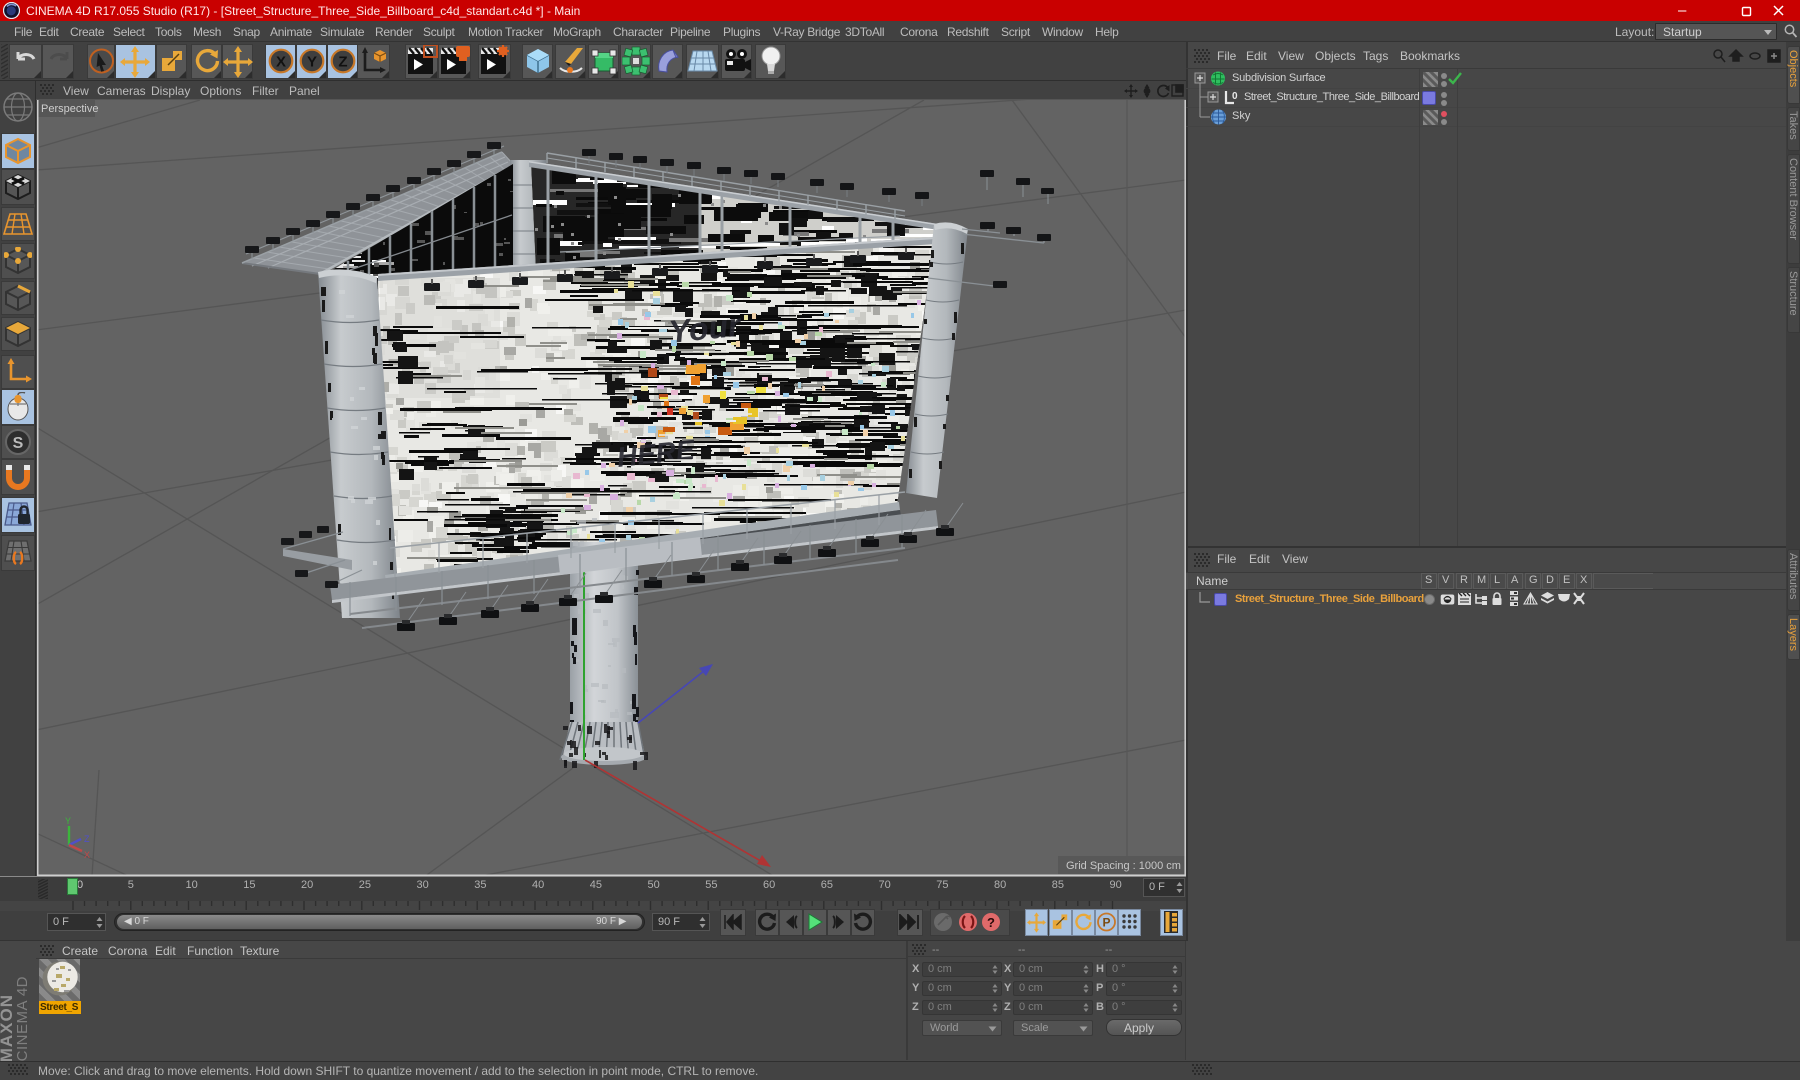  I want to click on svg-text: Your, so click(705, 328).